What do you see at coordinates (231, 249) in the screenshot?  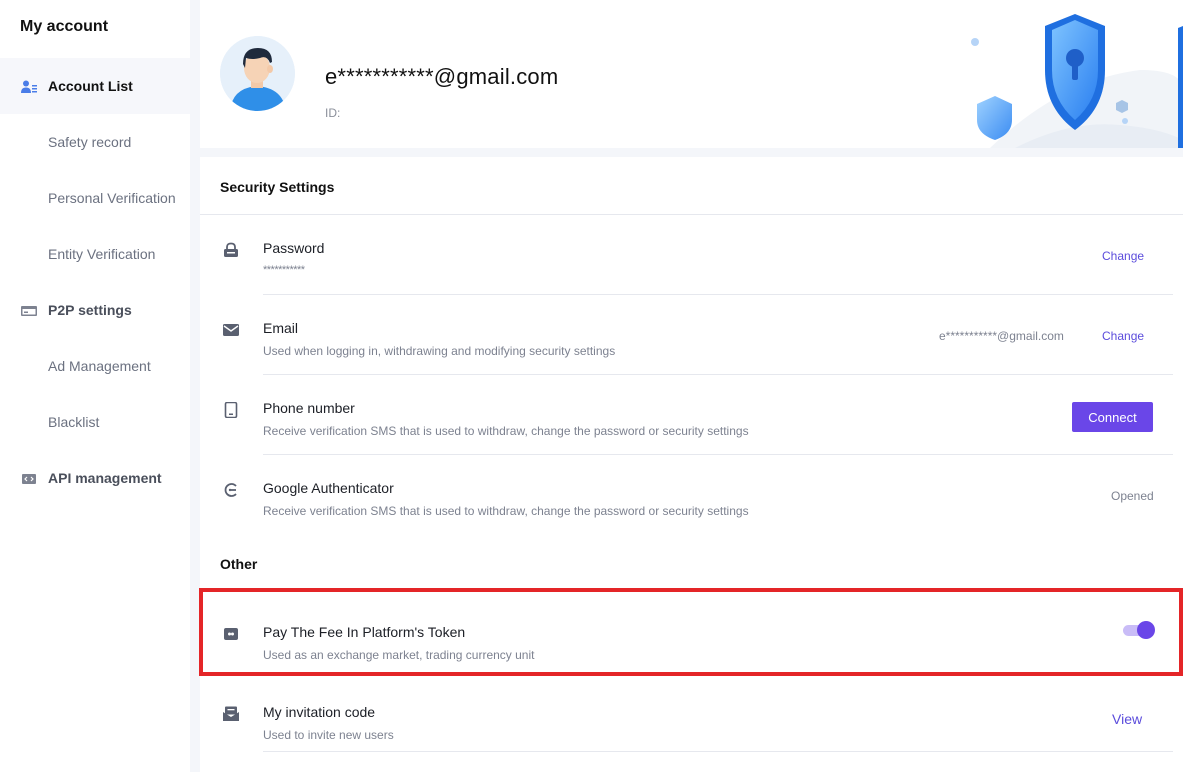 I see `lock-icon` at bounding box center [231, 249].